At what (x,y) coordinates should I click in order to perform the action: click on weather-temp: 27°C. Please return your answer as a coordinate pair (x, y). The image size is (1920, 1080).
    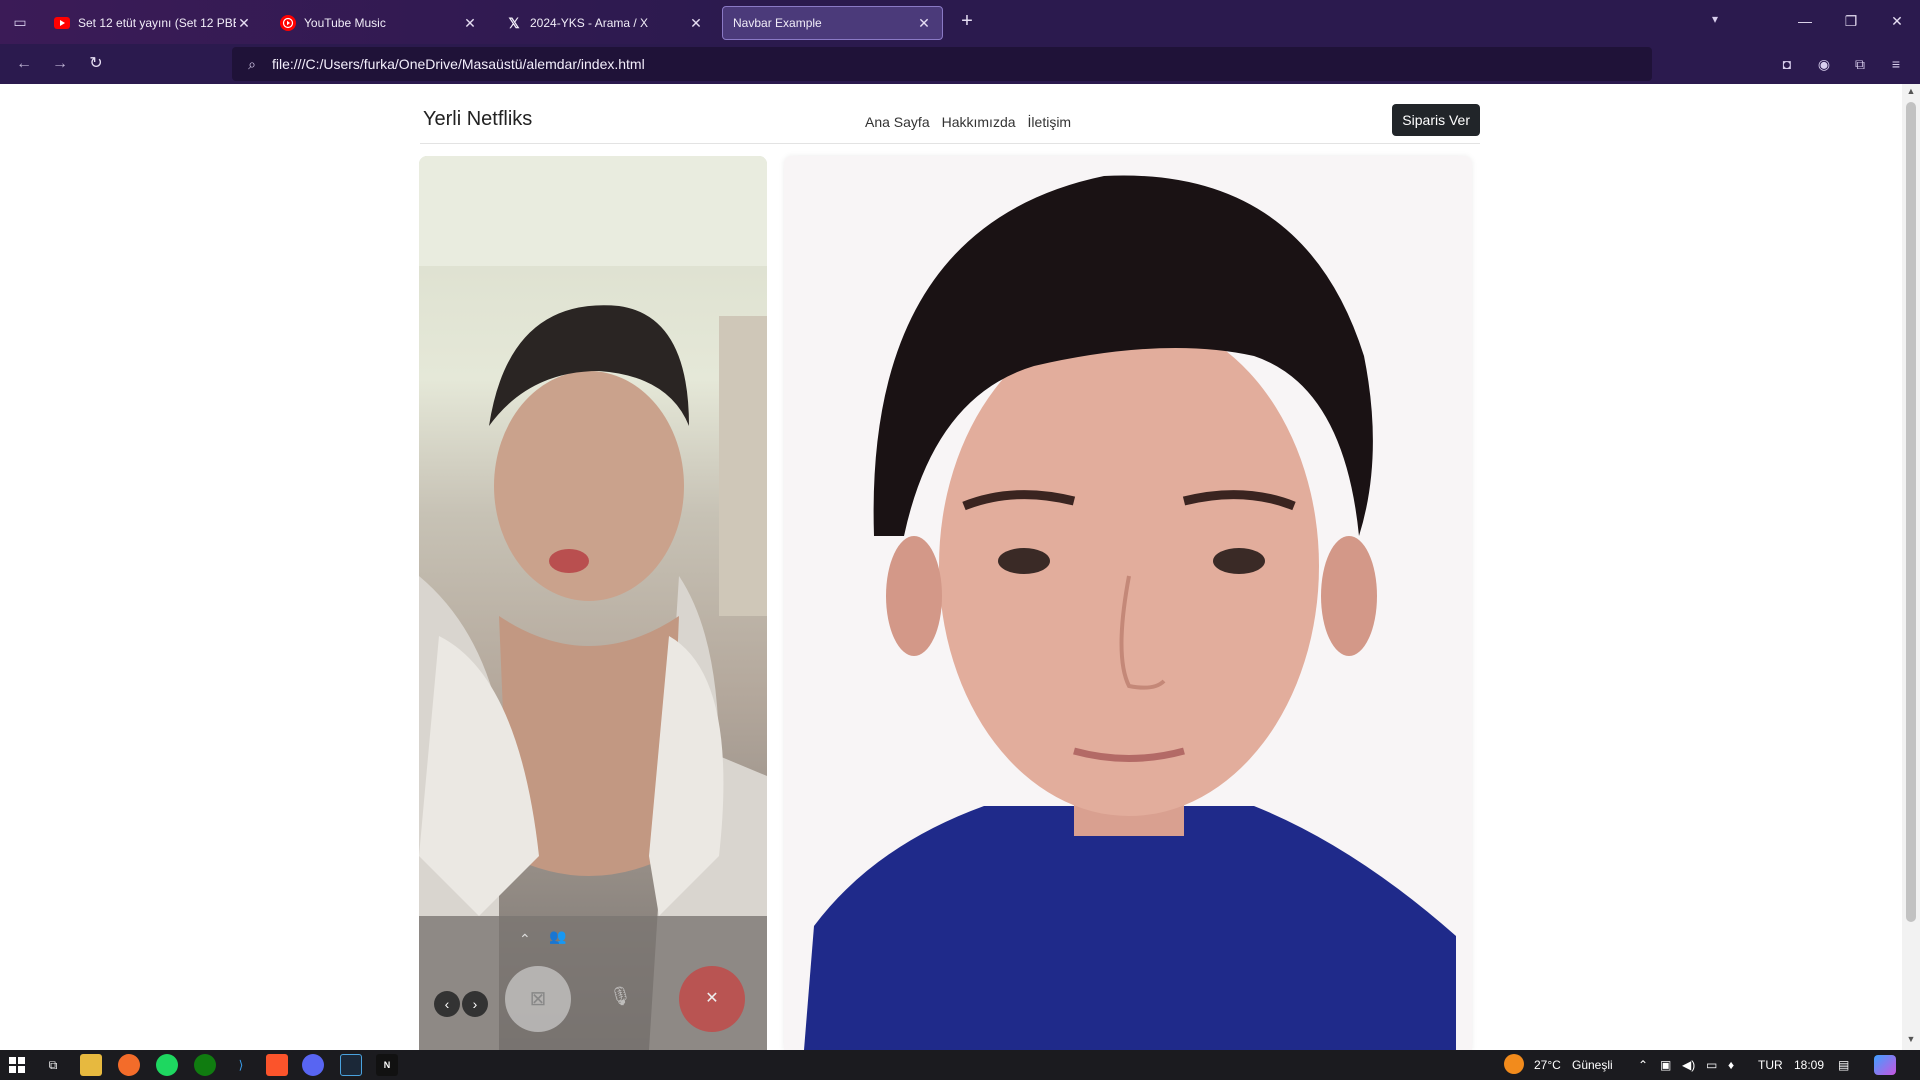
    Looking at the image, I should click on (1547, 1065).